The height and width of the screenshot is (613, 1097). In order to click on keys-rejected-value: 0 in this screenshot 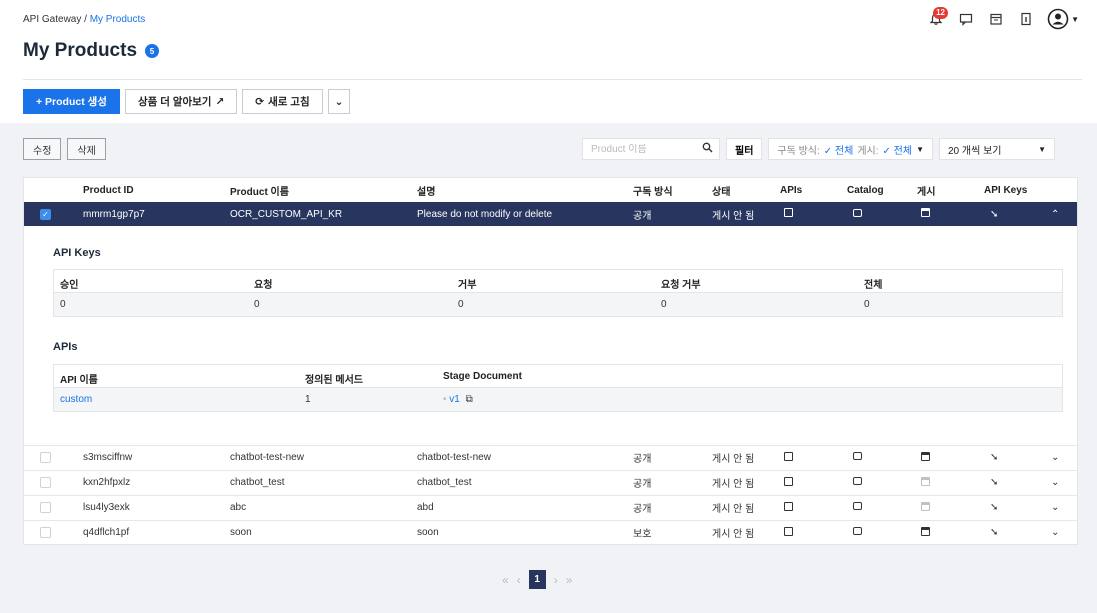, I will do `click(461, 304)`.